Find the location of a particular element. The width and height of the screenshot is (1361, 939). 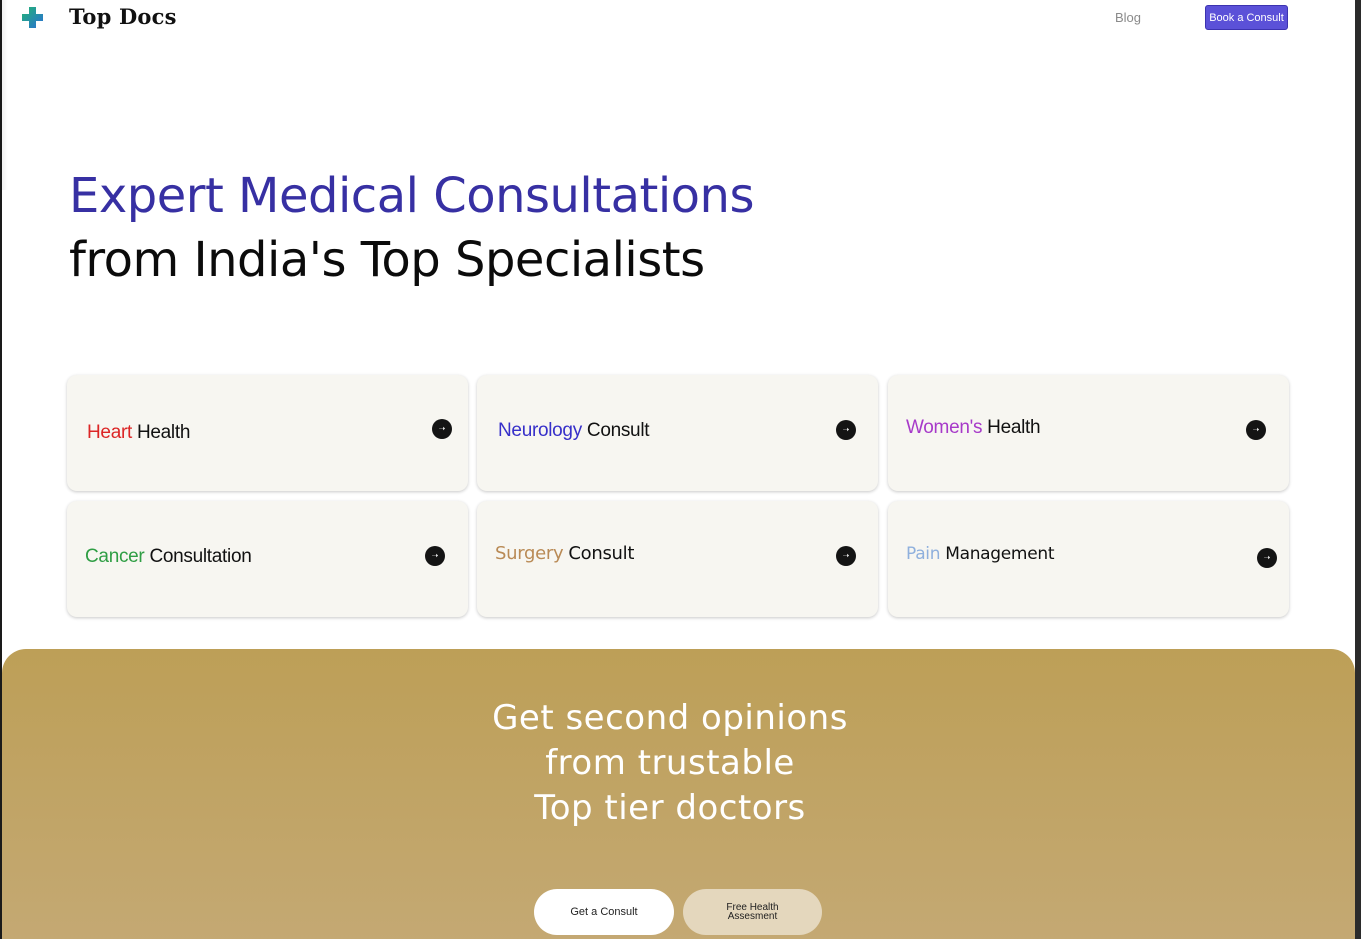

card-title-accent: Neurology is located at coordinates (540, 430).